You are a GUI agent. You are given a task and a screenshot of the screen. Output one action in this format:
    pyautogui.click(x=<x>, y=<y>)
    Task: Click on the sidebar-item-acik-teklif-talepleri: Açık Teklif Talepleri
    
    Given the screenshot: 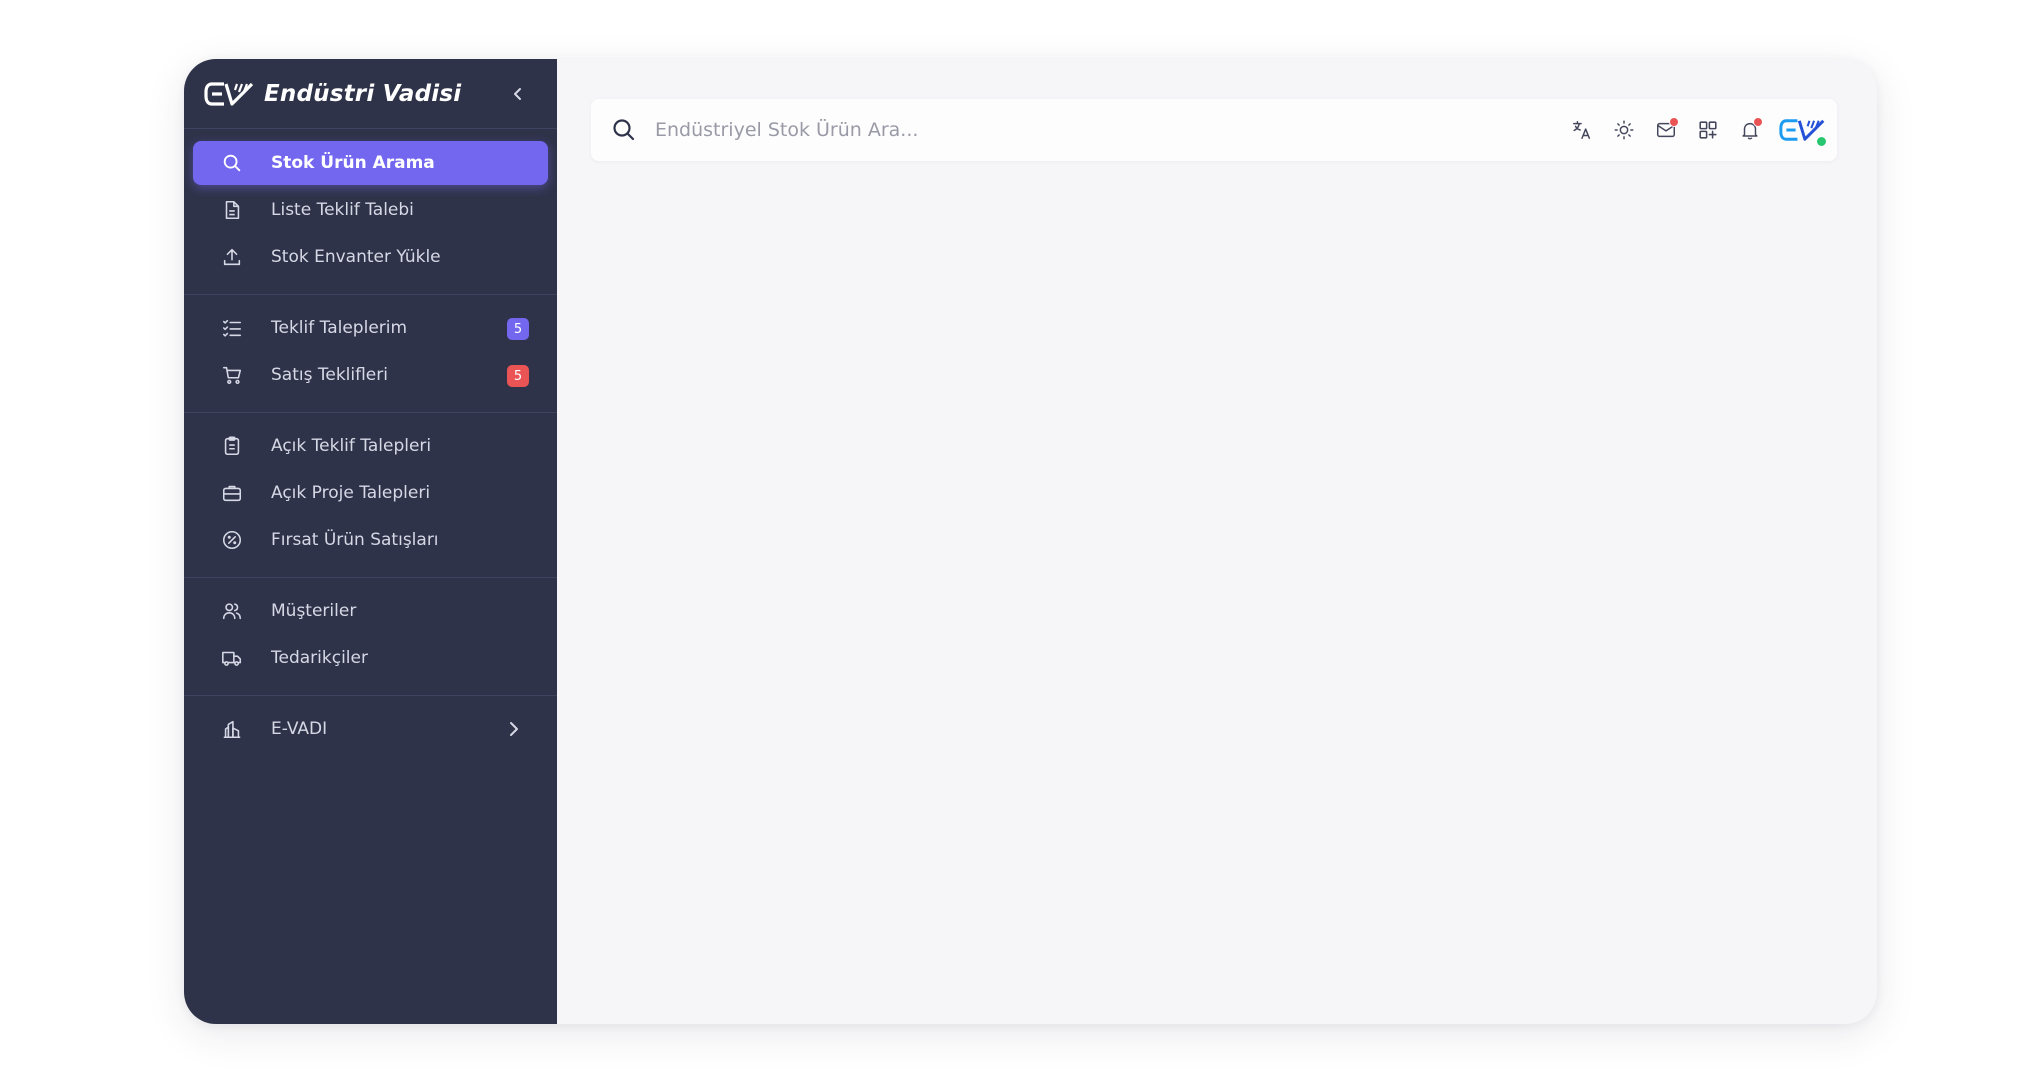 What is the action you would take?
    pyautogui.click(x=370, y=446)
    